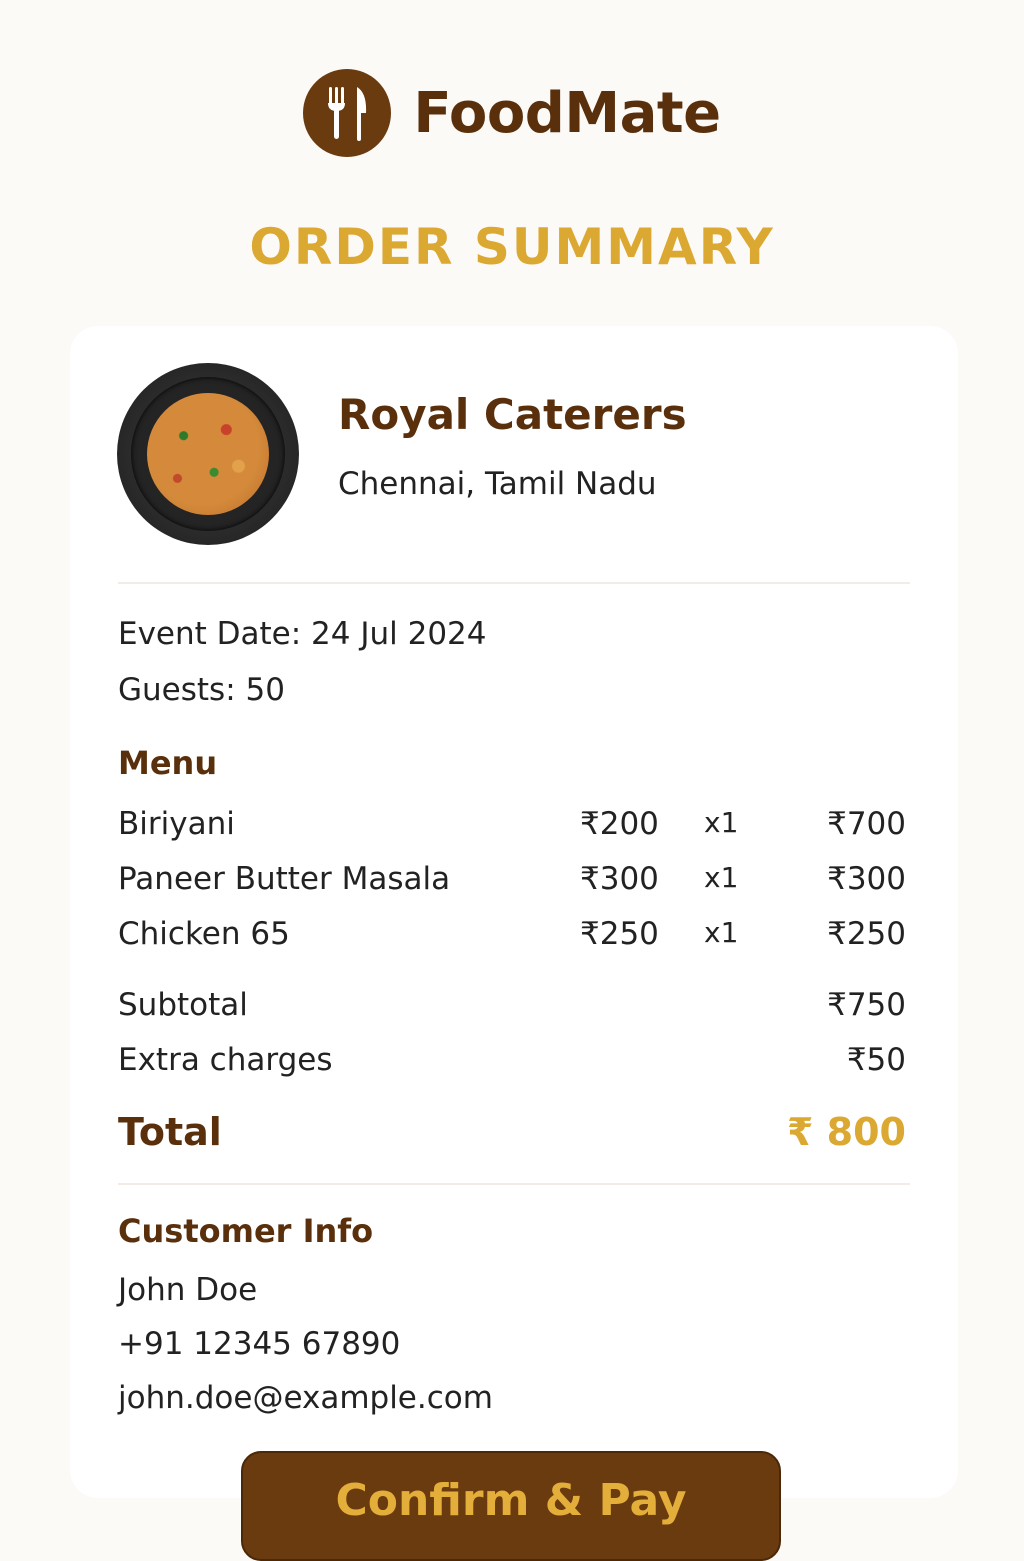  What do you see at coordinates (567, 113) in the screenshot?
I see `brand-name: FoodMate` at bounding box center [567, 113].